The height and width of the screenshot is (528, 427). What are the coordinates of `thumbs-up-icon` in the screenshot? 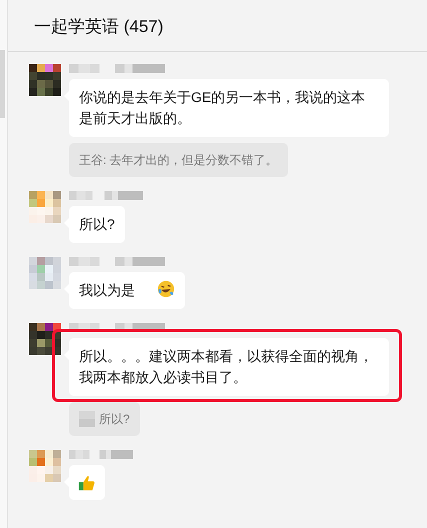 It's located at (87, 483).